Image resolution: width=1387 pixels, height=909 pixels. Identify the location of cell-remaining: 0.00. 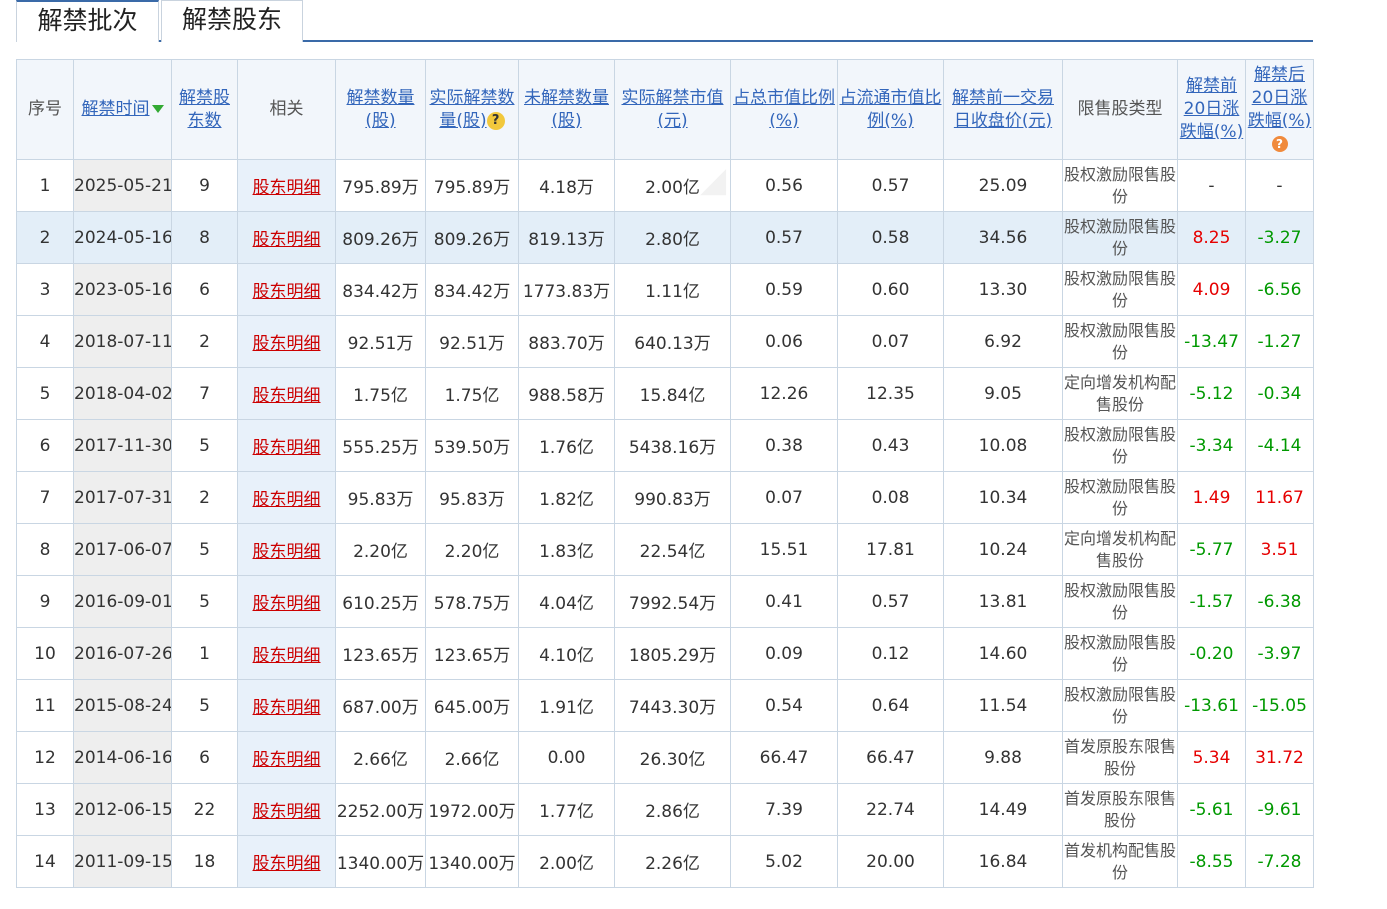
(566, 757).